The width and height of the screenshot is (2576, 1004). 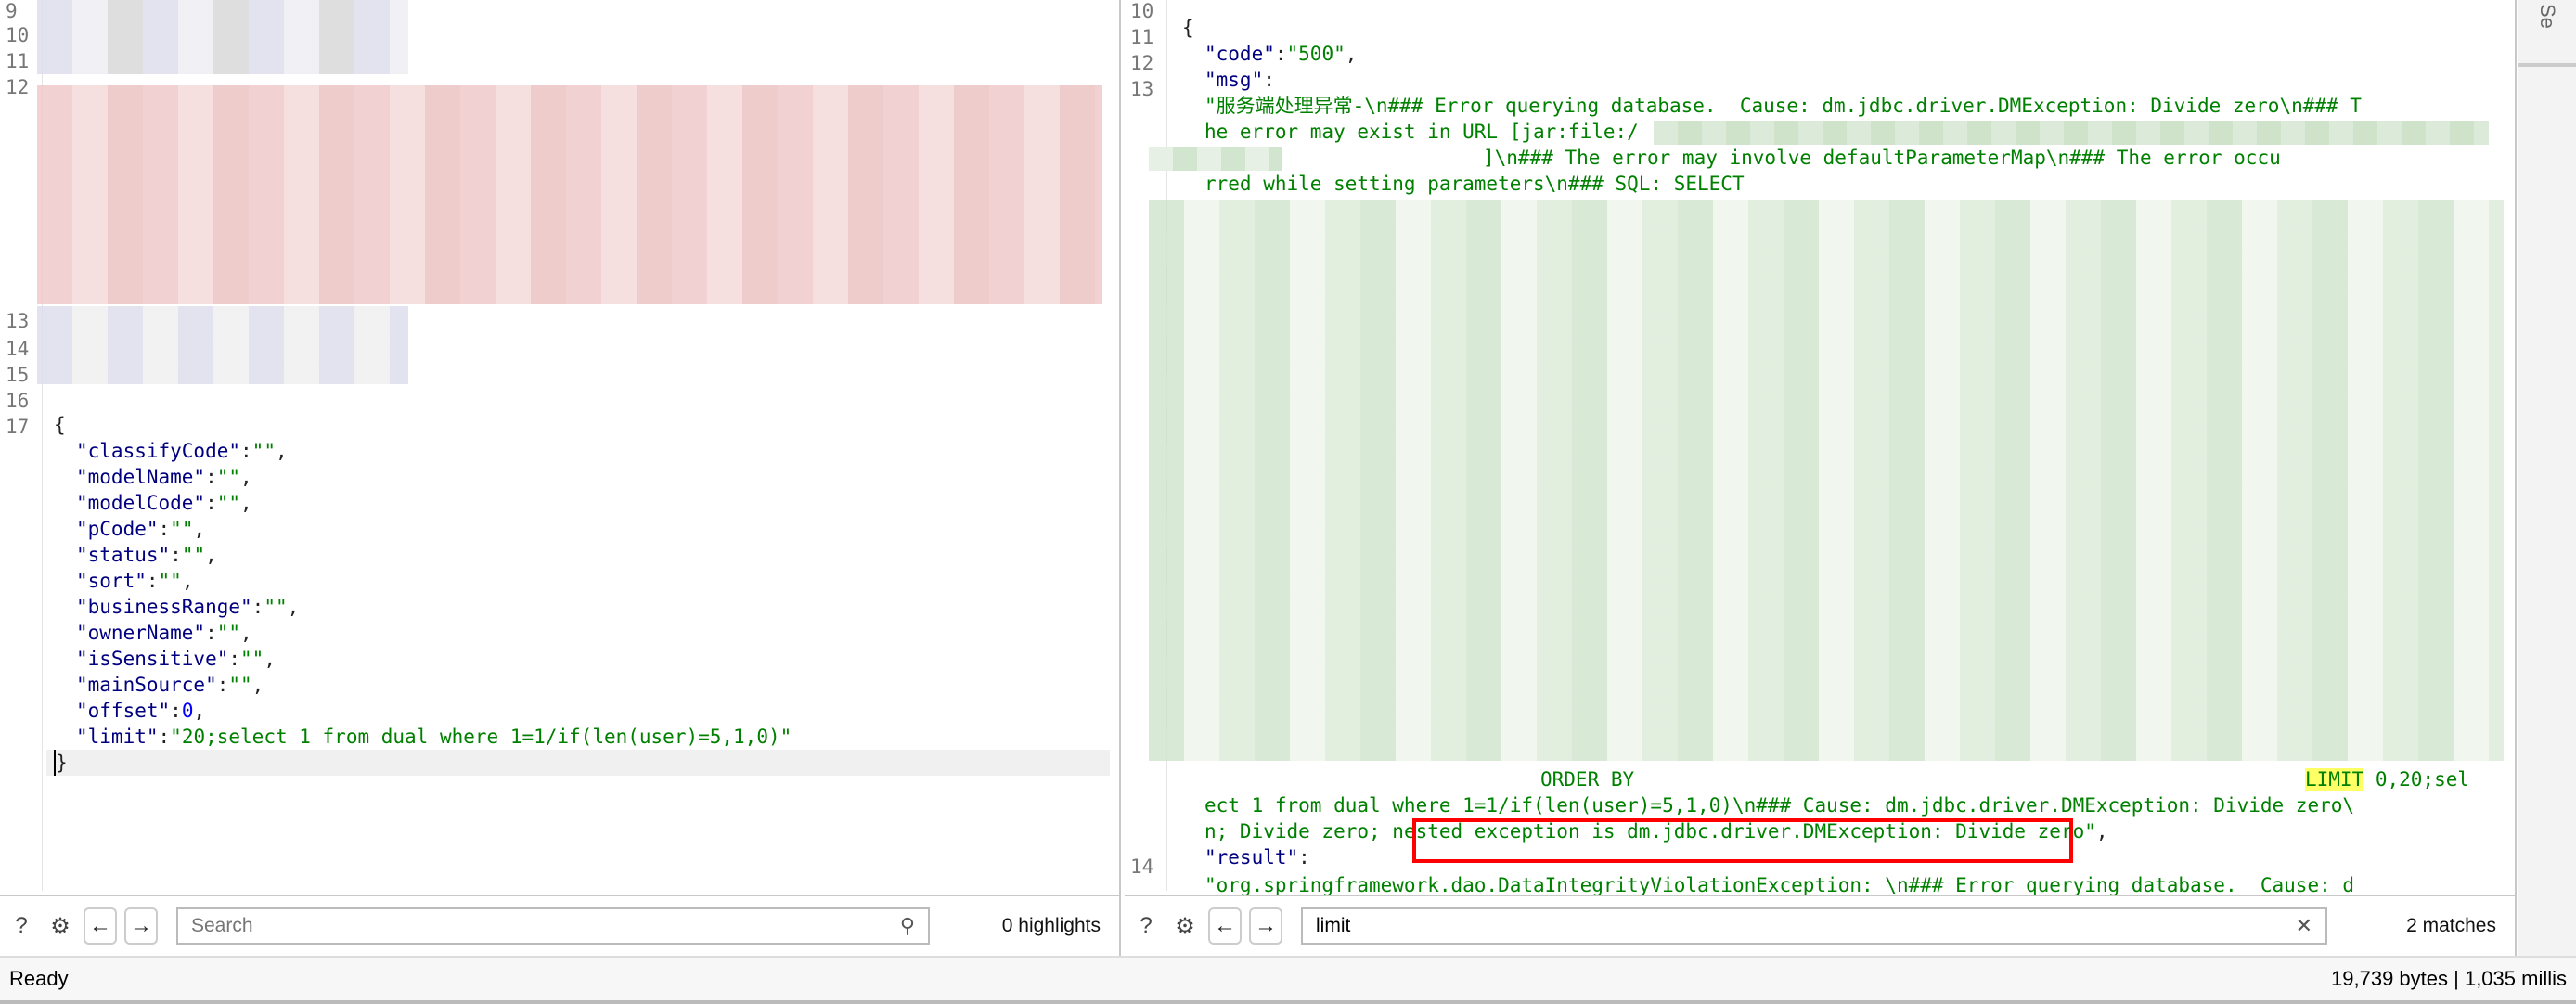 I want to click on line-number: 17, so click(x=18, y=427).